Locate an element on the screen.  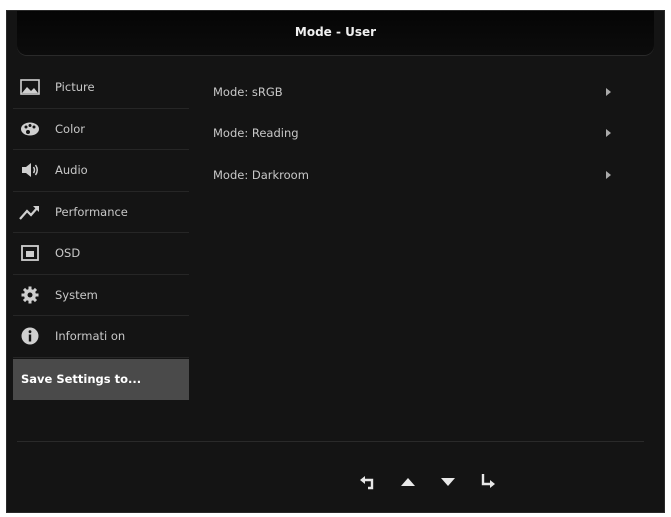
enter-icon is located at coordinates (488, 482).